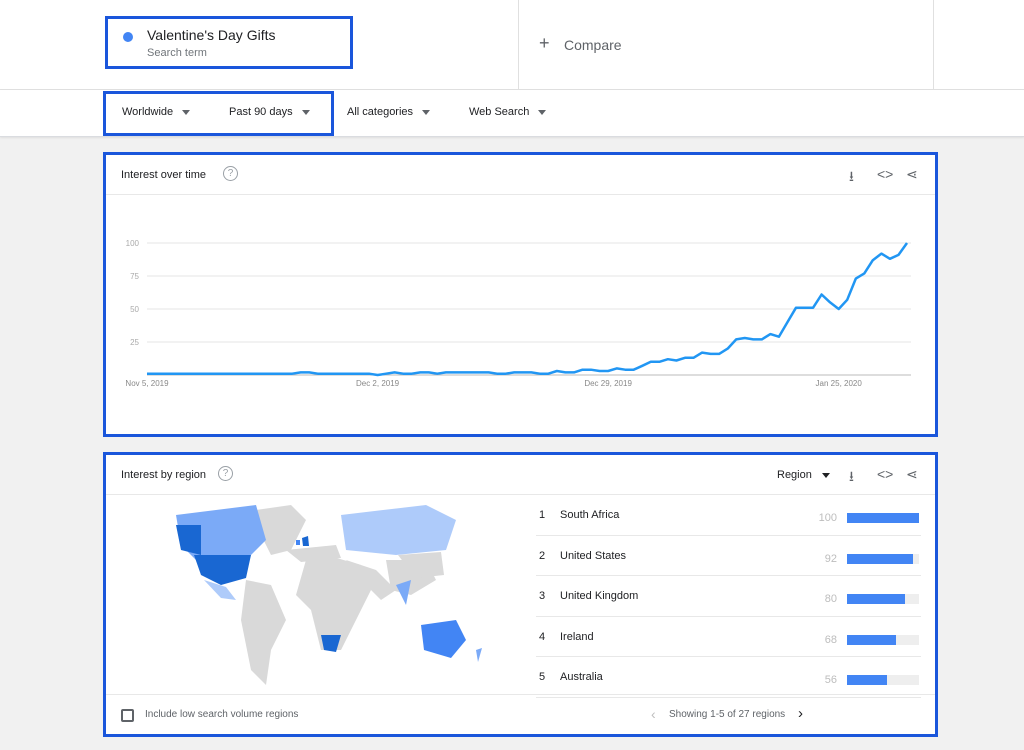 The image size is (1024, 750). Describe the element at coordinates (269, 112) in the screenshot. I see `time-dropdown: Past 90 days` at that location.